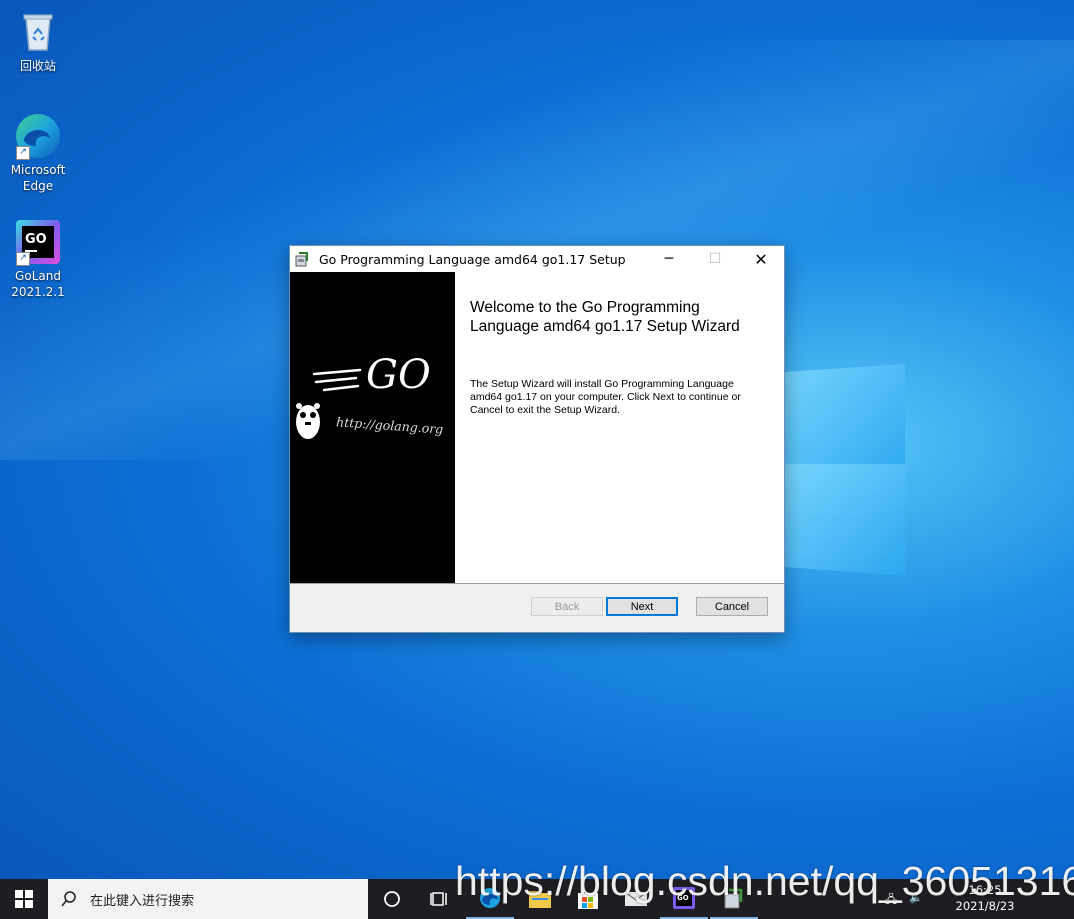 Image resolution: width=1074 pixels, height=919 pixels. I want to click on button-separator, so click(537, 583).